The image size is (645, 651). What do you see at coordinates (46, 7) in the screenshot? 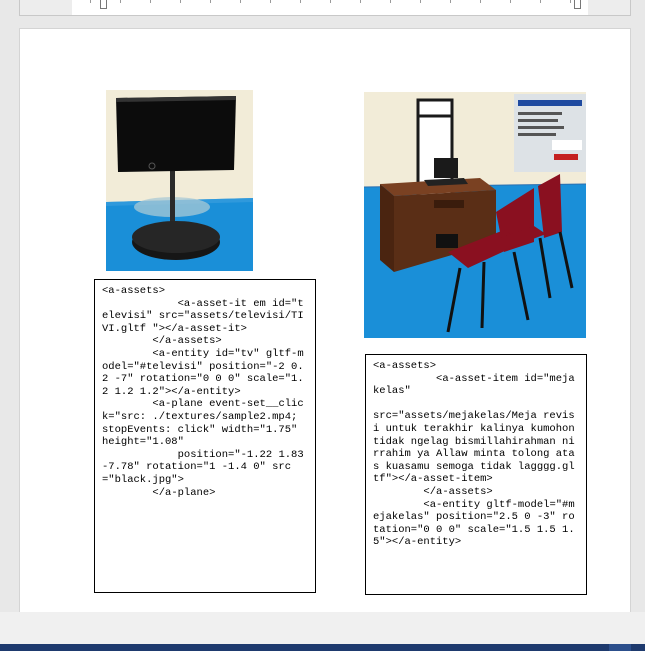
I see `ruler-left-margin` at bounding box center [46, 7].